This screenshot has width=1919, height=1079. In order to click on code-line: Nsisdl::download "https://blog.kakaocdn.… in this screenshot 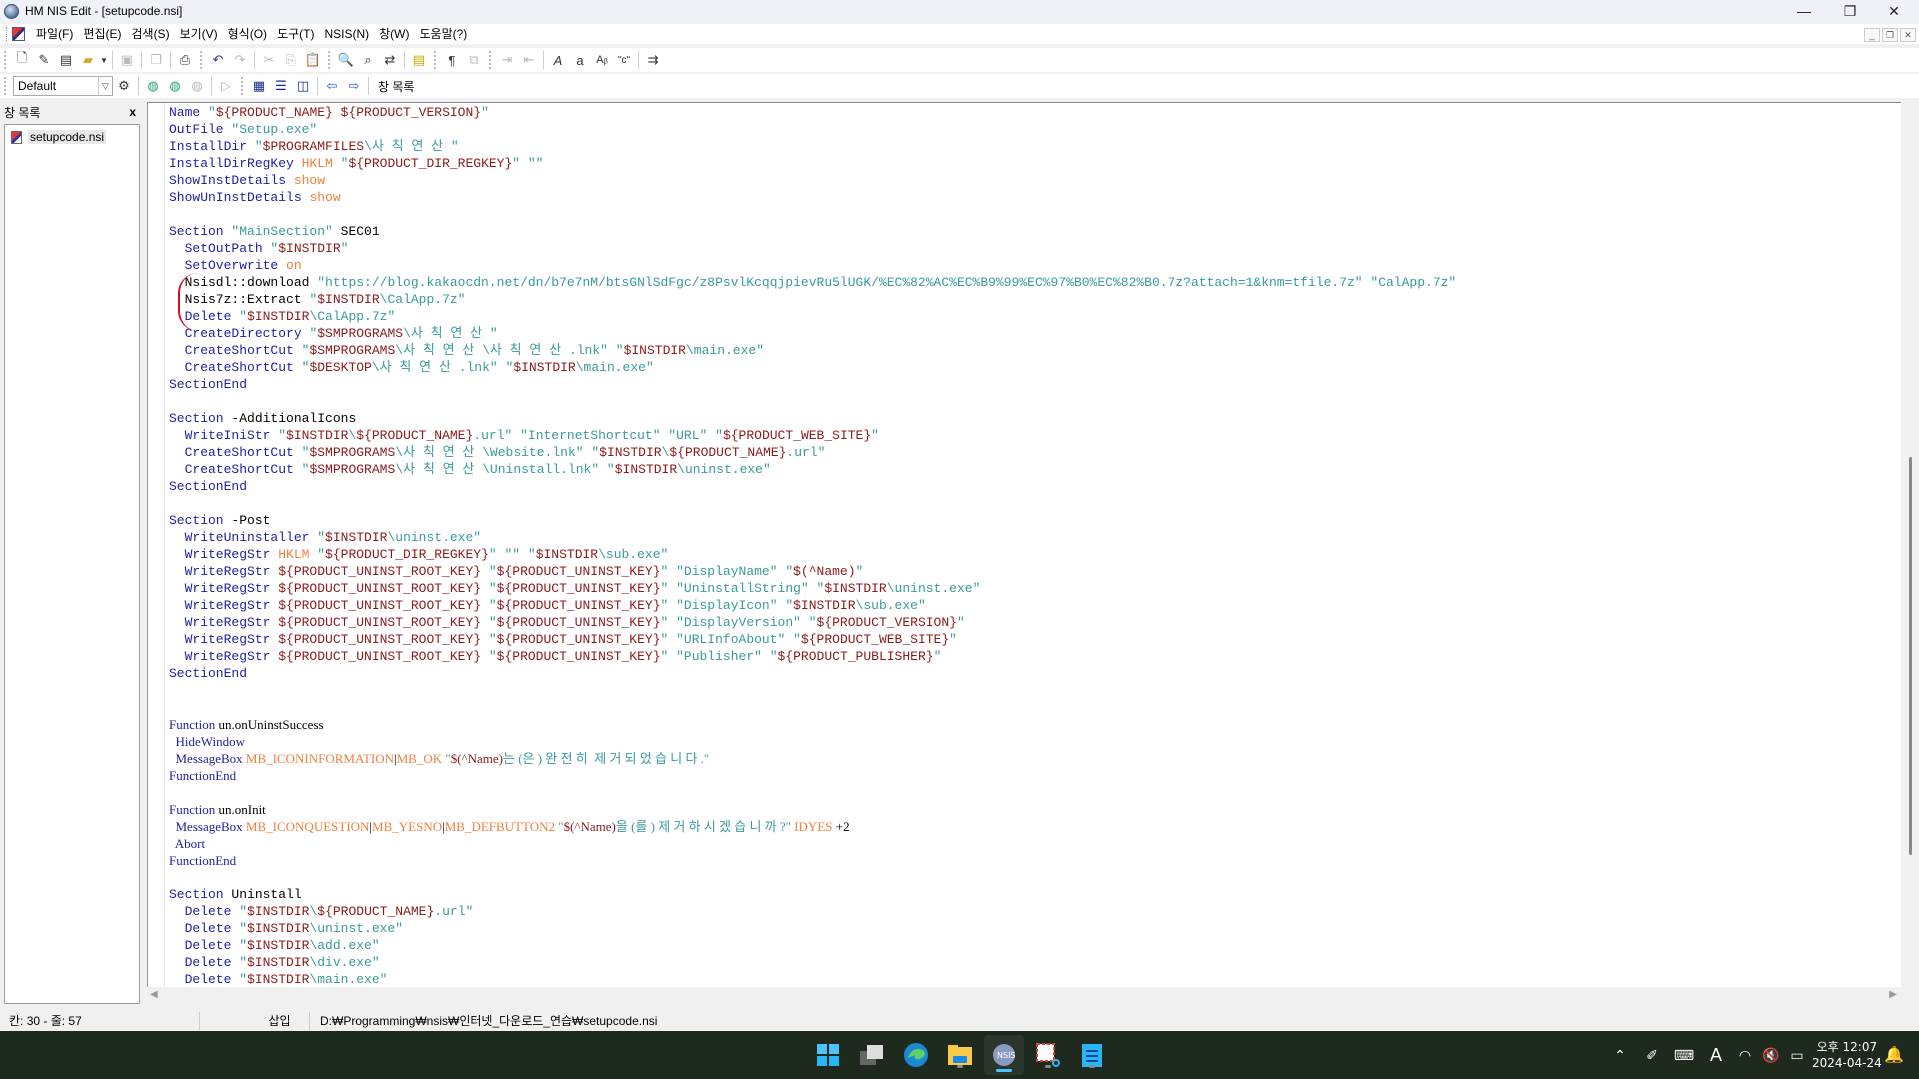, I will do `click(813, 282)`.